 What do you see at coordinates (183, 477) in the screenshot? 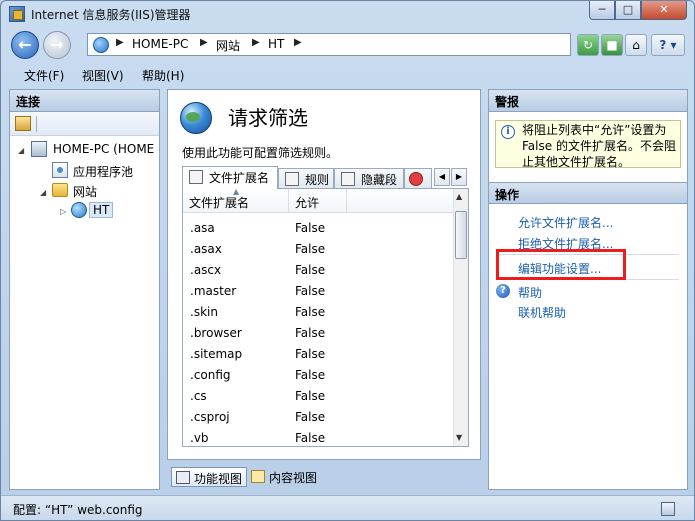
I see `features-view-icon` at bounding box center [183, 477].